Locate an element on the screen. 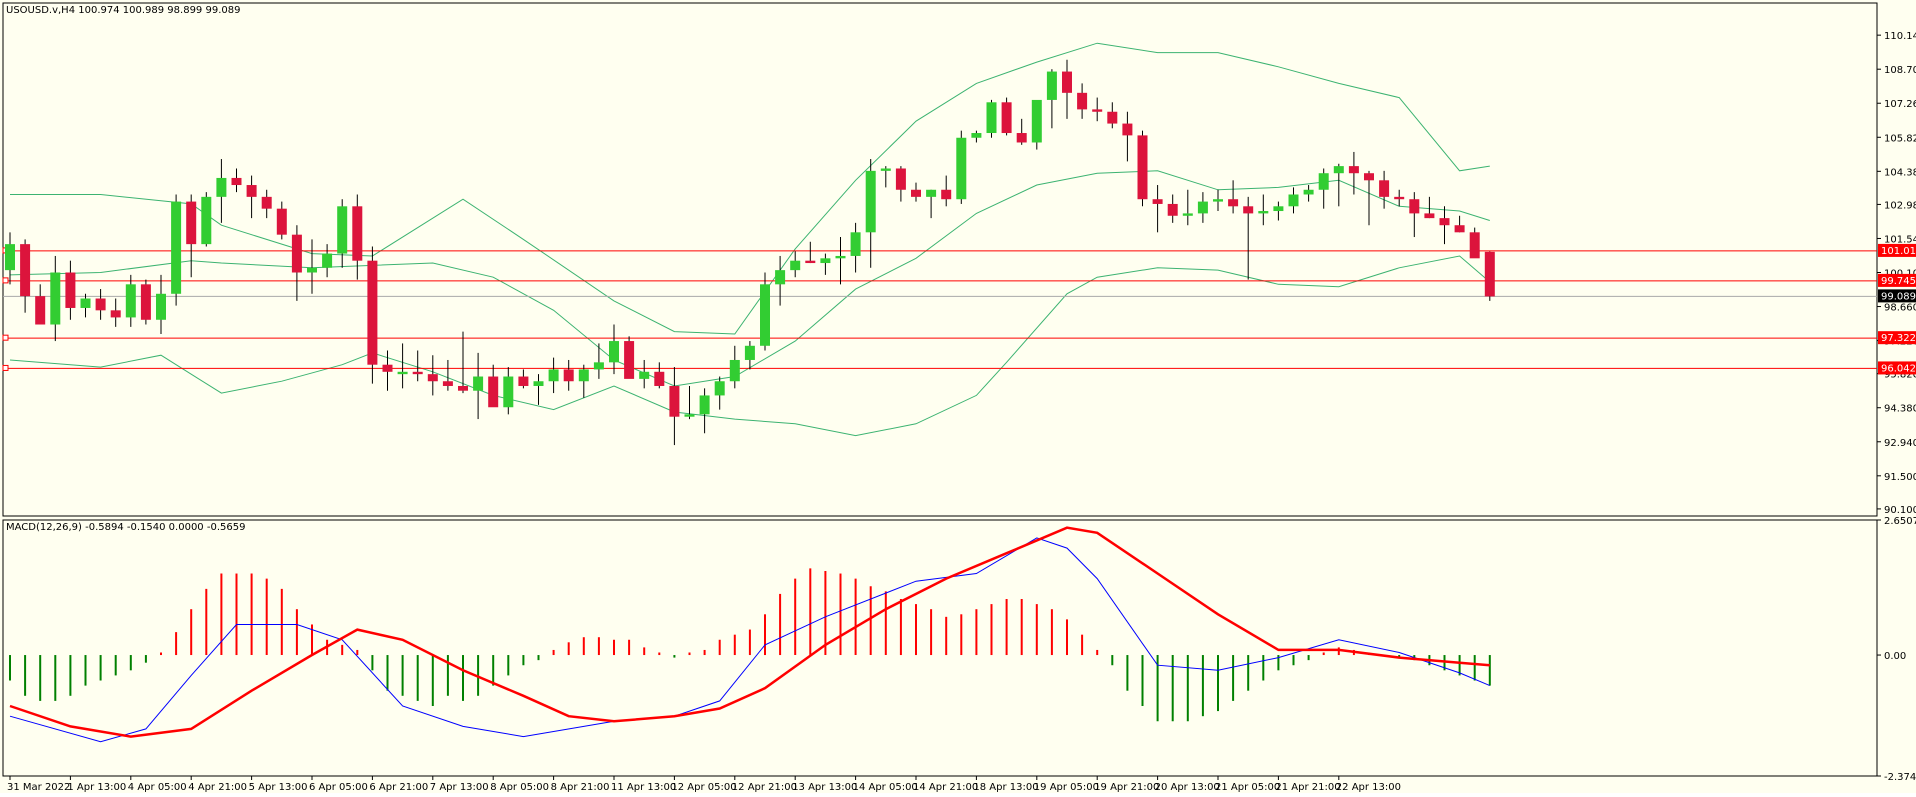 The width and height of the screenshot is (1916, 797). price-axis-label: 90.100 is located at coordinates (1900, 510).